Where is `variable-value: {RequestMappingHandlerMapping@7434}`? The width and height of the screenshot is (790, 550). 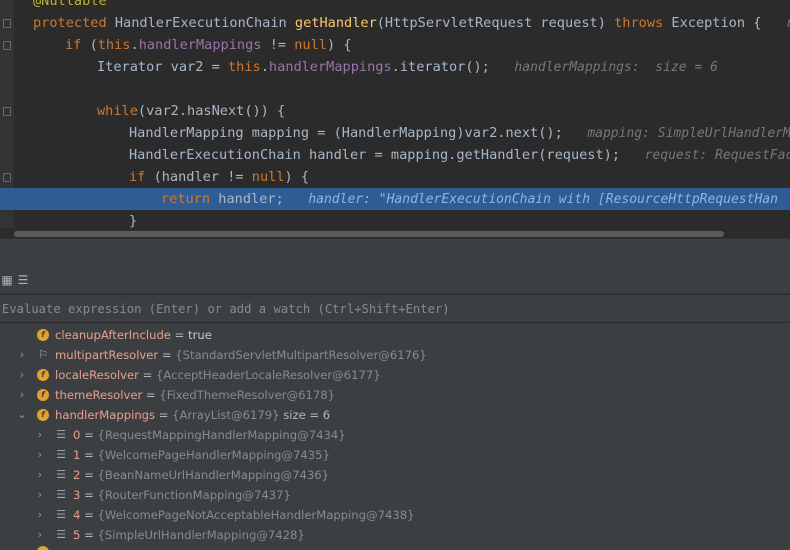 variable-value: {RequestMappingHandlerMapping@7434} is located at coordinates (221, 435).